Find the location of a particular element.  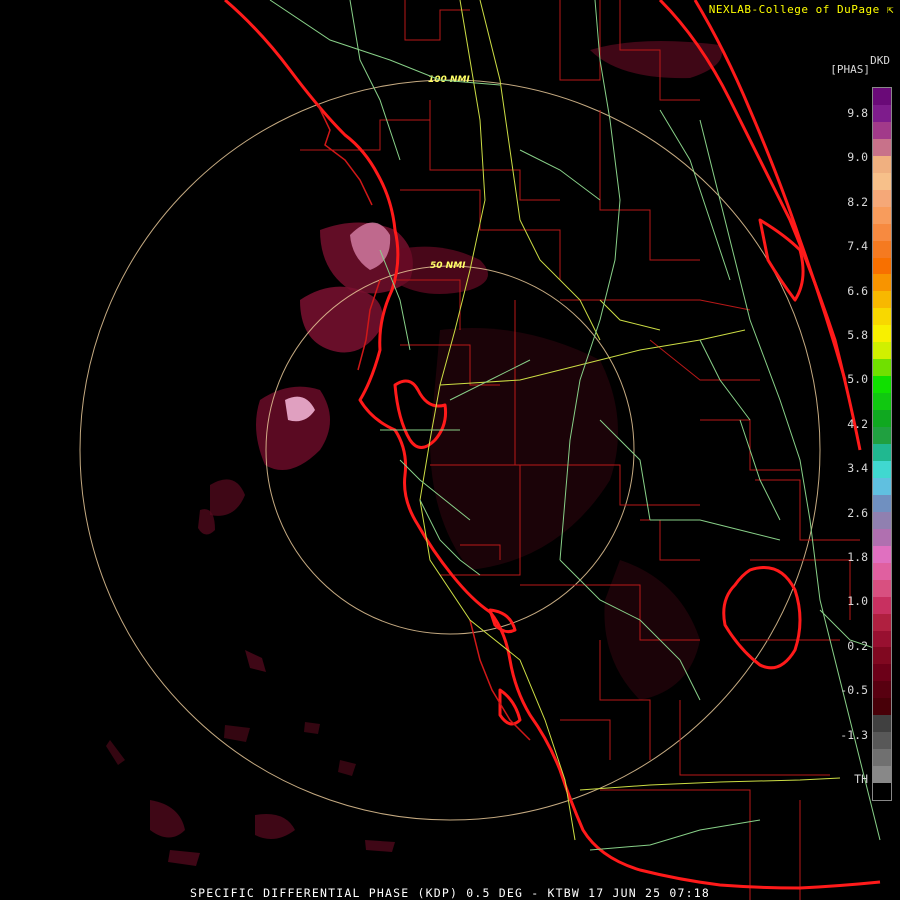

color-scale-tick-label: 9.0 is located at coordinates (857, 157).